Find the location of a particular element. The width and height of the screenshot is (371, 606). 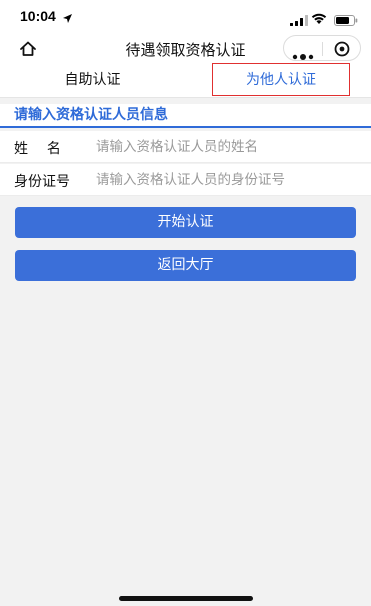

mini-program-capsule is located at coordinates (322, 48).